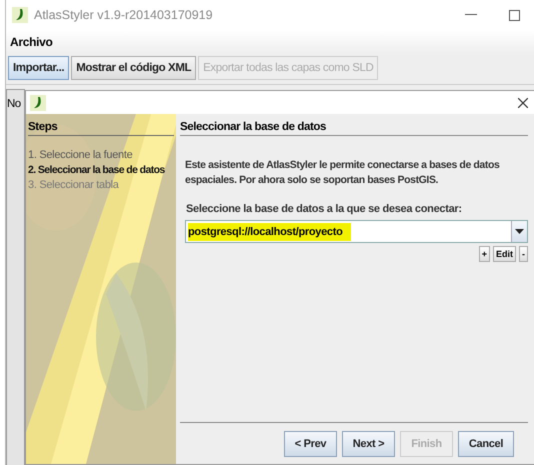 This screenshot has height=465, width=534. I want to click on minimize-icon, so click(471, 15).